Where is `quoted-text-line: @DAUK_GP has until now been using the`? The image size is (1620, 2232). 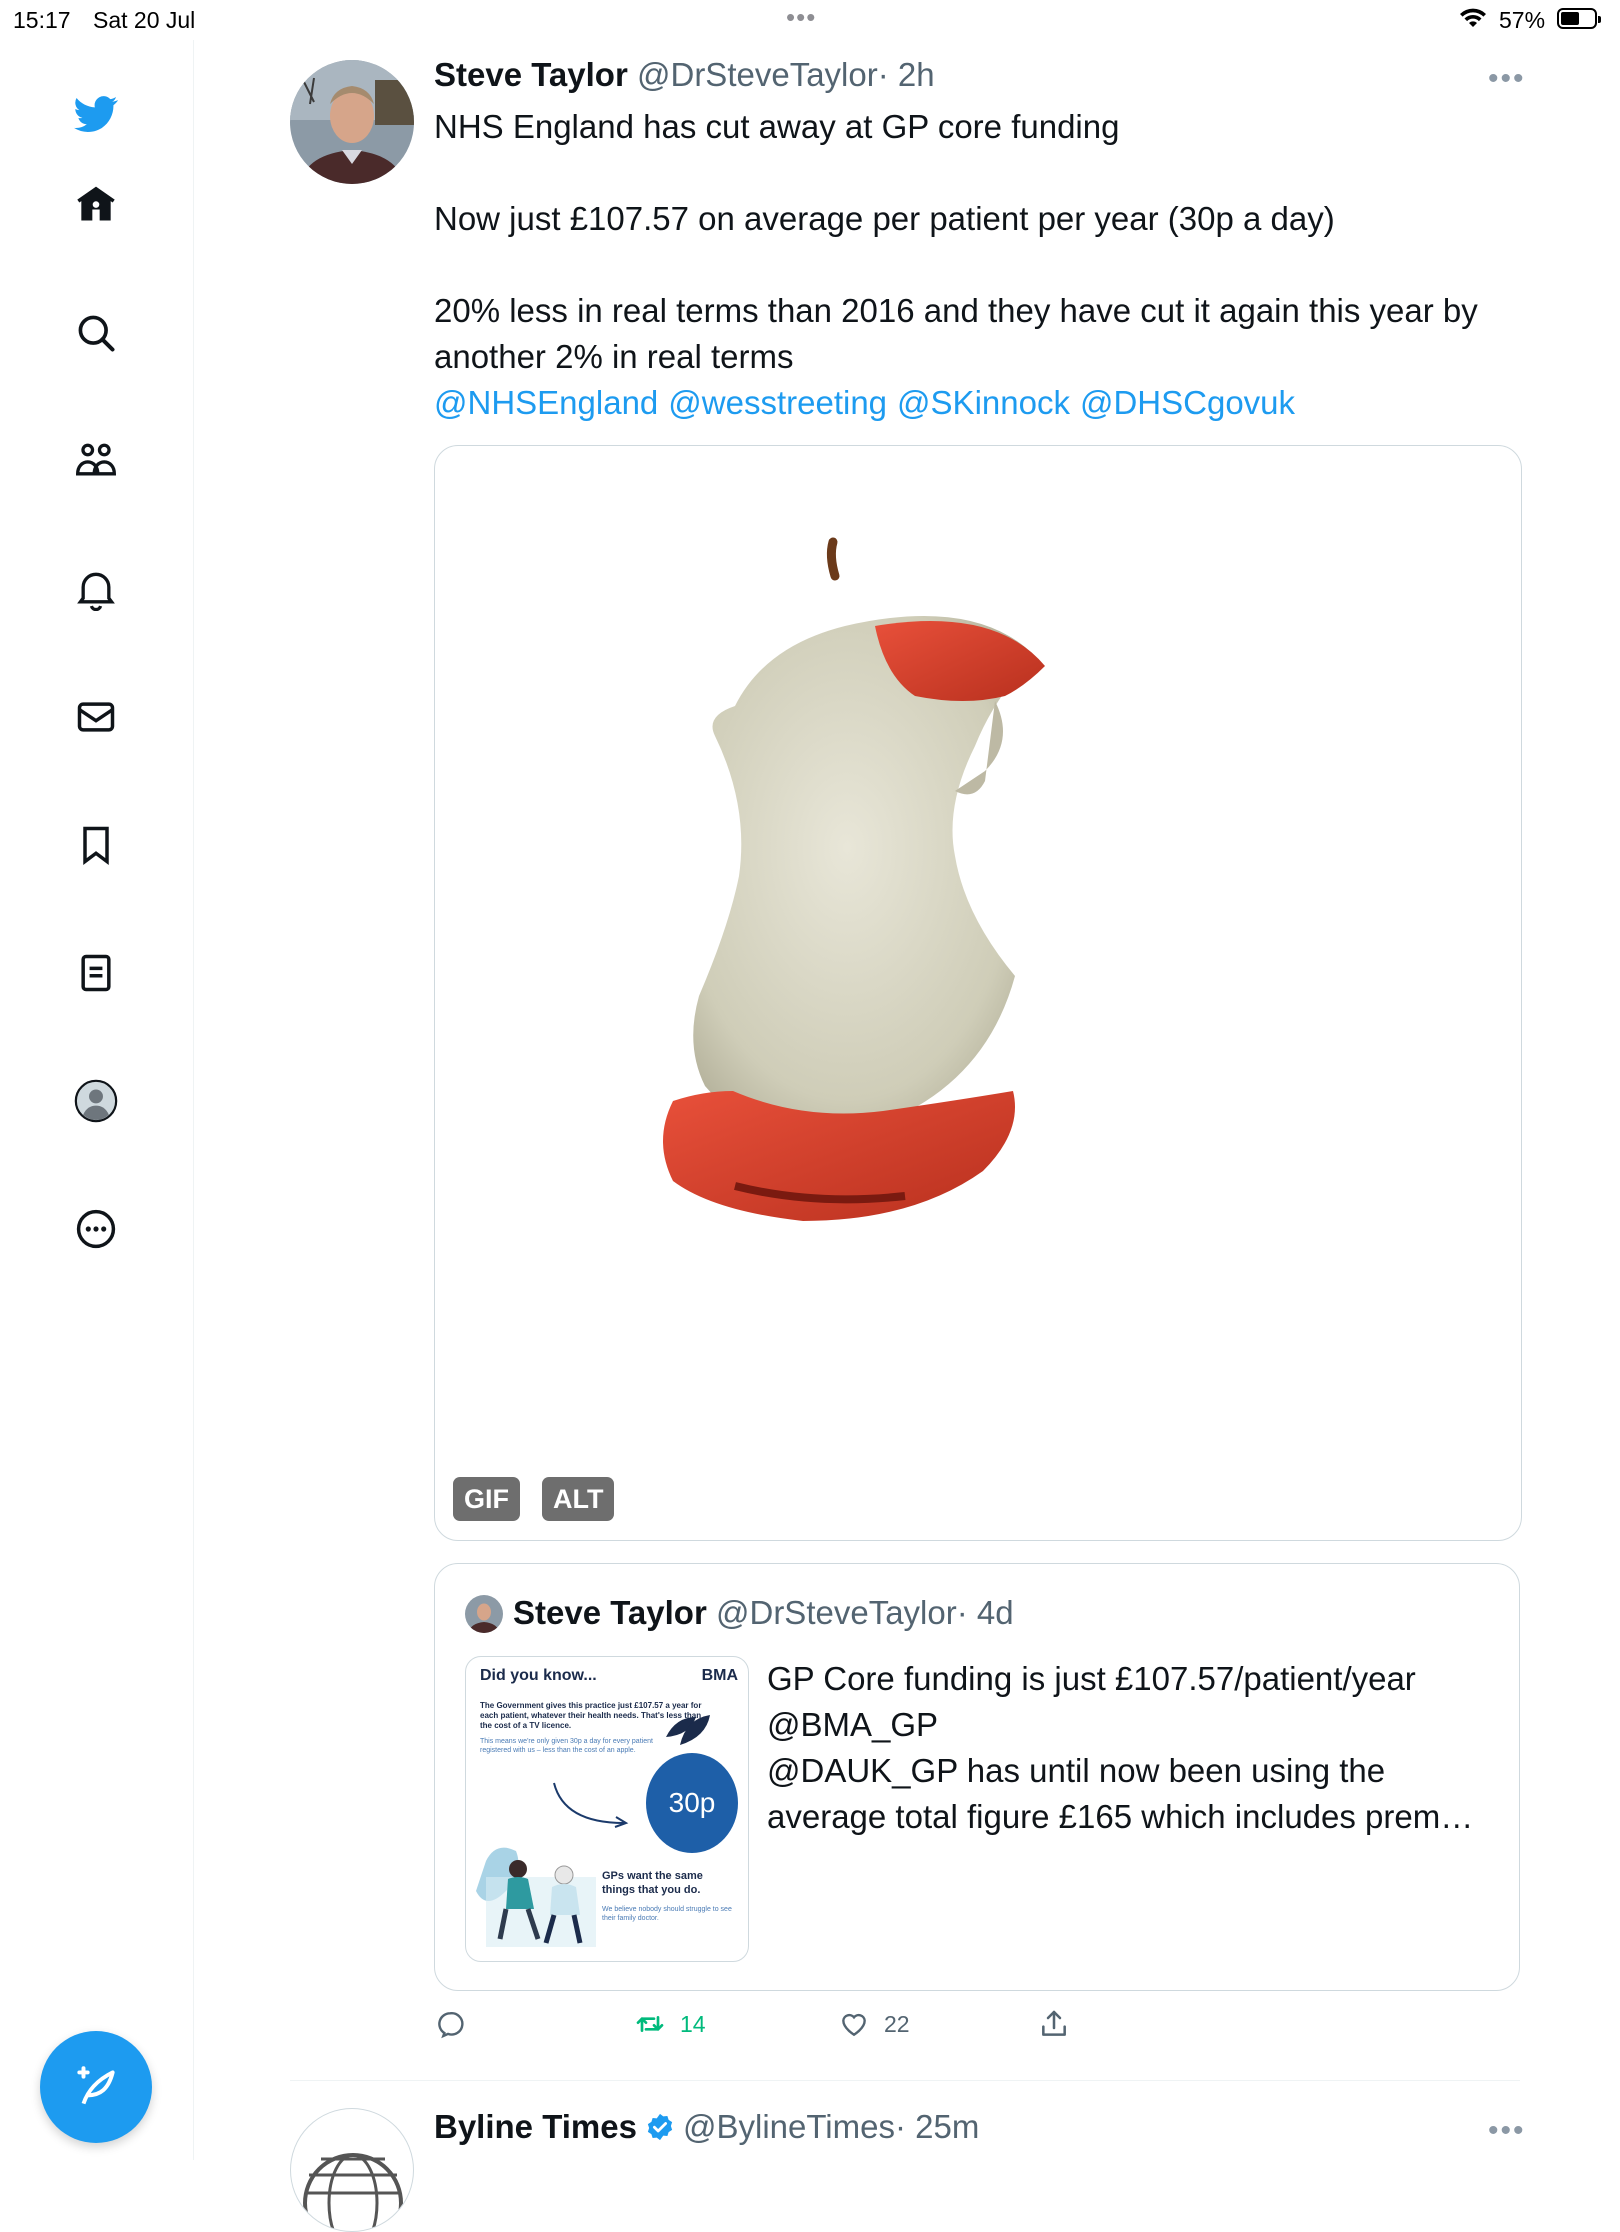
quoted-text-line: @DAUK_GP has until now been using the is located at coordinates (1076, 1770).